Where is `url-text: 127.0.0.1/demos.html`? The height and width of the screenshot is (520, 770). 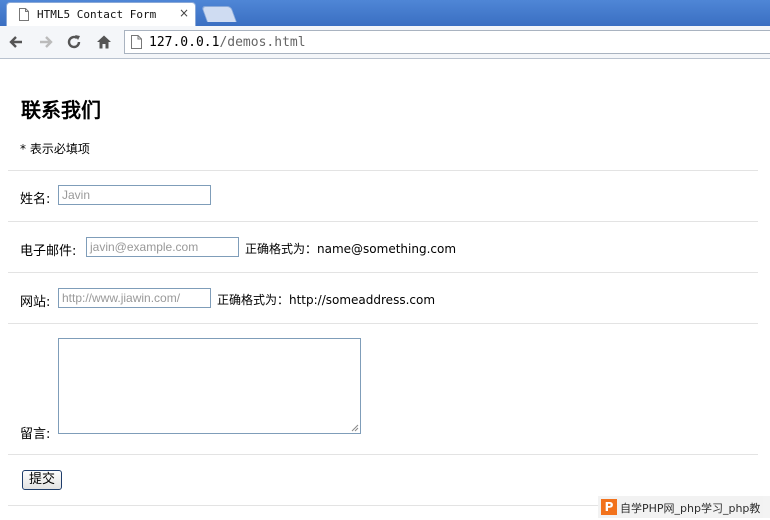 url-text: 127.0.0.1/demos.html is located at coordinates (227, 42).